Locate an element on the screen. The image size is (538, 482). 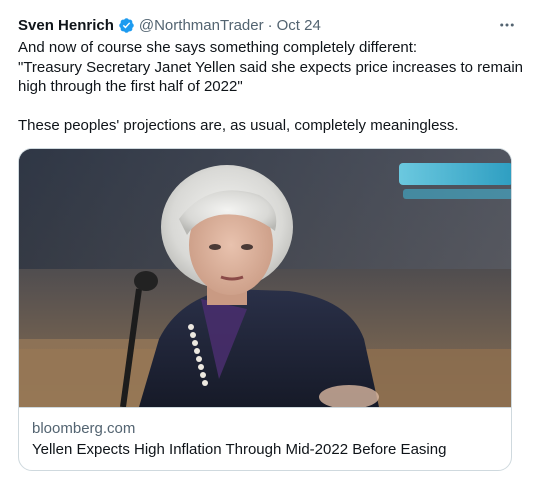
author-name: Sven Henrich is located at coordinates (66, 25).